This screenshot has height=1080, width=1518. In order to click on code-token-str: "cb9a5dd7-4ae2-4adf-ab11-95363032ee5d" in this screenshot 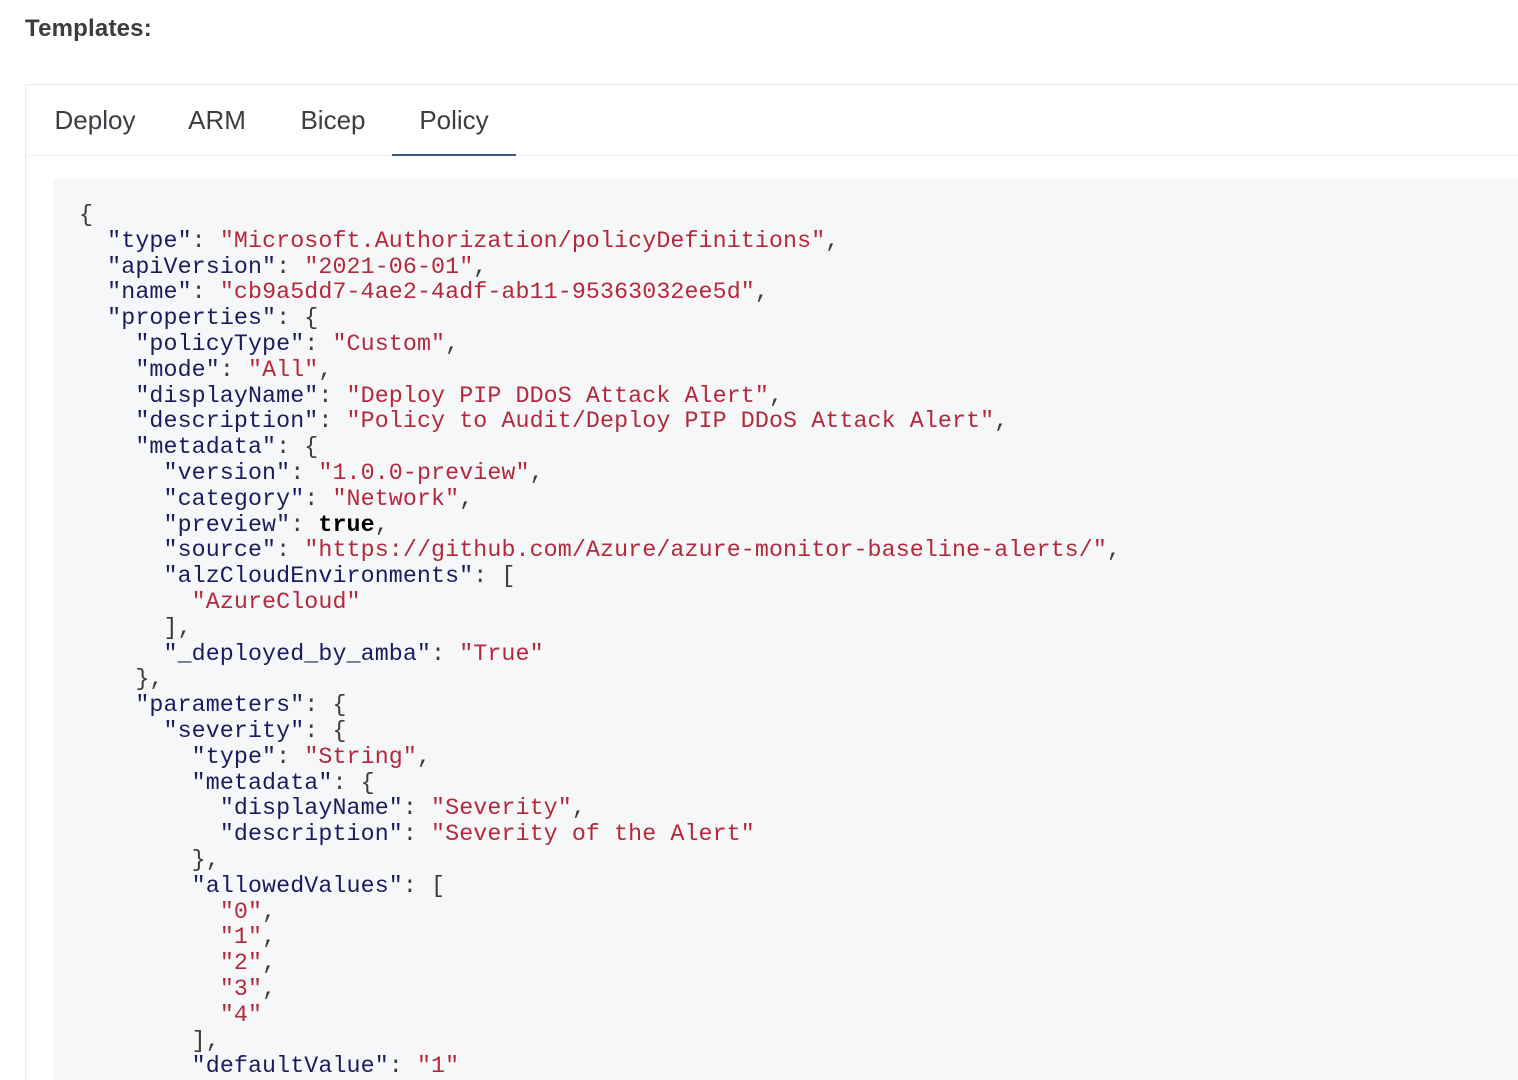, I will do `click(487, 292)`.